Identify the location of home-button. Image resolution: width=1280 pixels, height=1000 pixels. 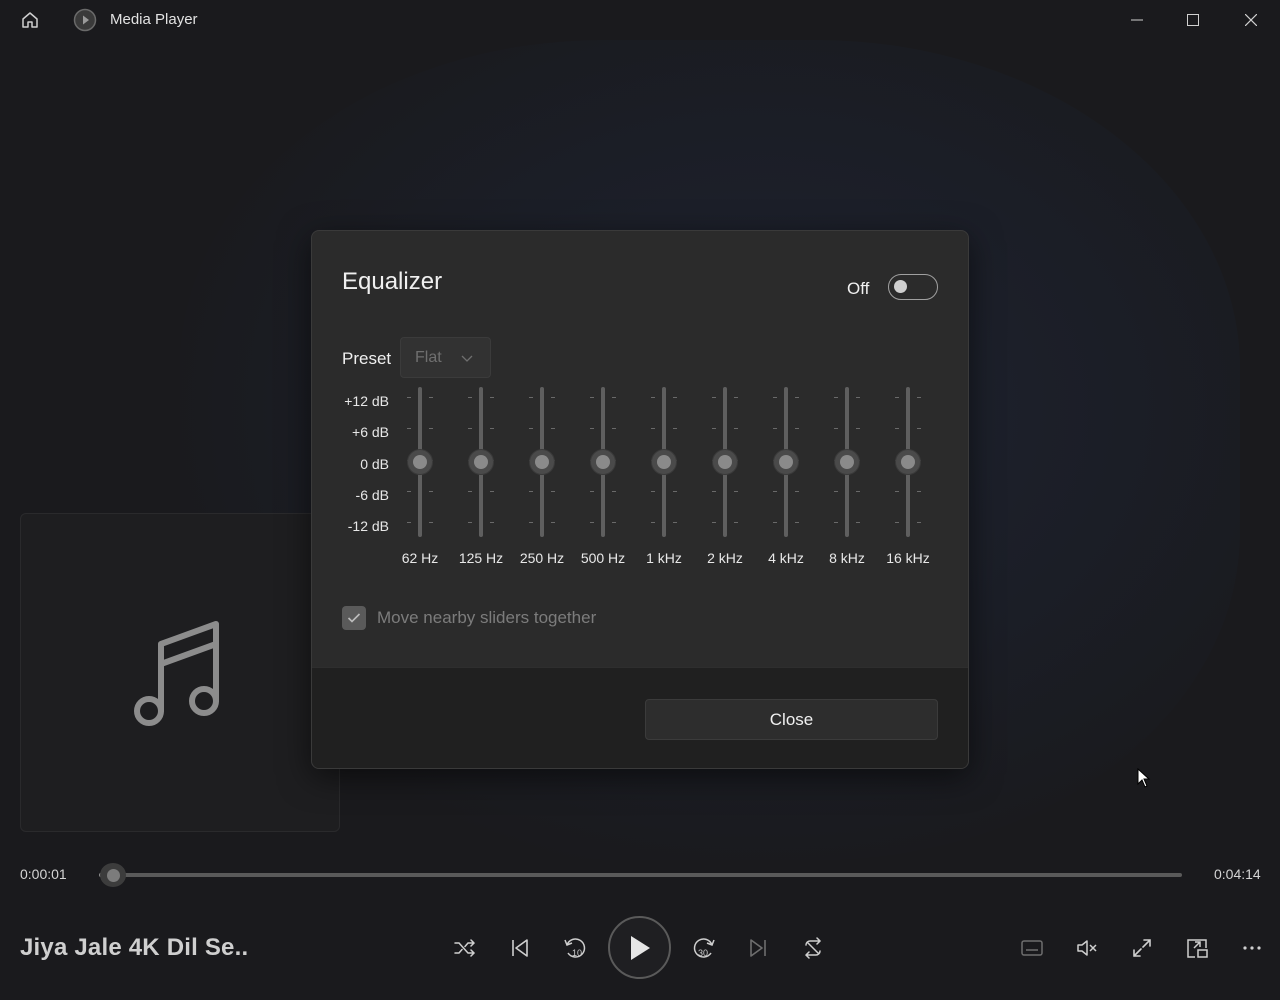
(30, 20).